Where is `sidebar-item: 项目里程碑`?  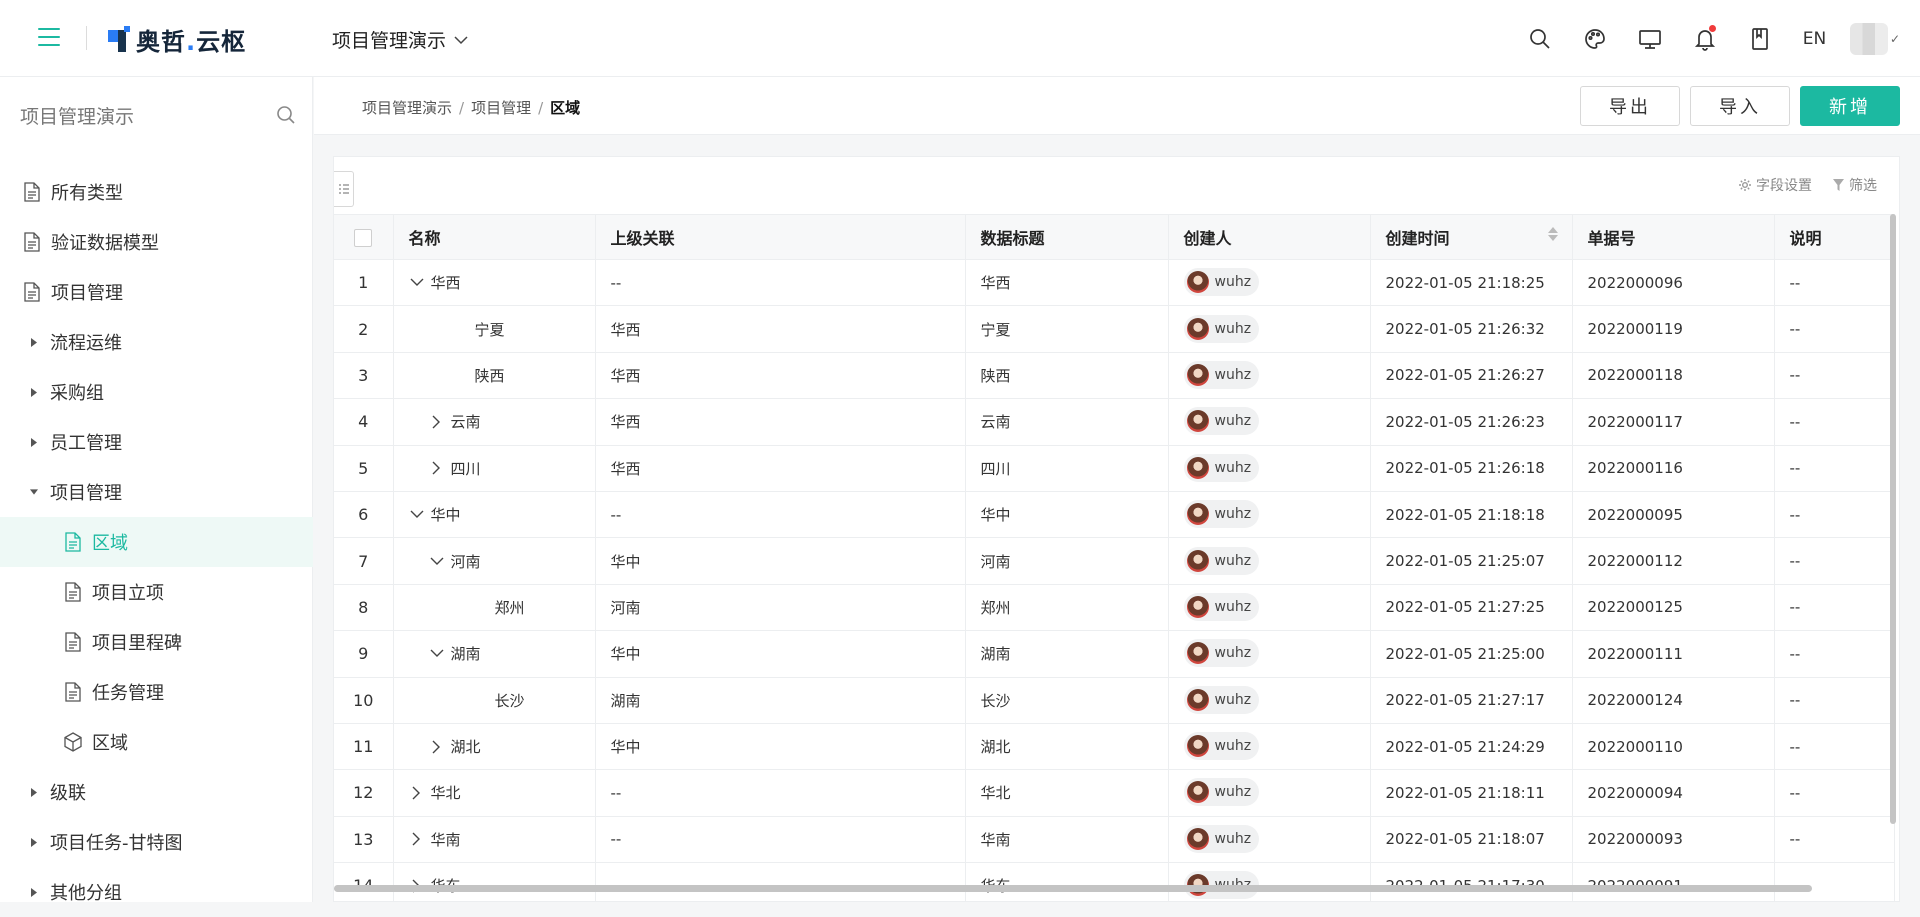
sidebar-item: 项目里程碑 is located at coordinates (156, 642).